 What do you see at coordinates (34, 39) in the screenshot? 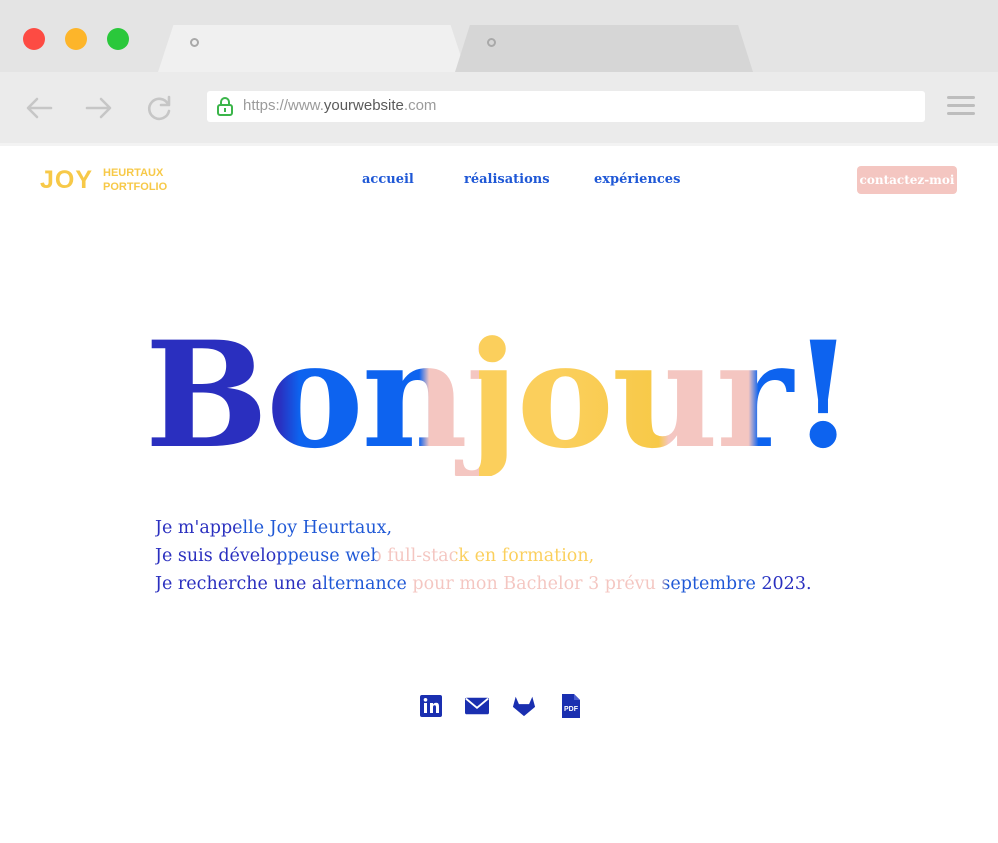
I see `close-window-button` at bounding box center [34, 39].